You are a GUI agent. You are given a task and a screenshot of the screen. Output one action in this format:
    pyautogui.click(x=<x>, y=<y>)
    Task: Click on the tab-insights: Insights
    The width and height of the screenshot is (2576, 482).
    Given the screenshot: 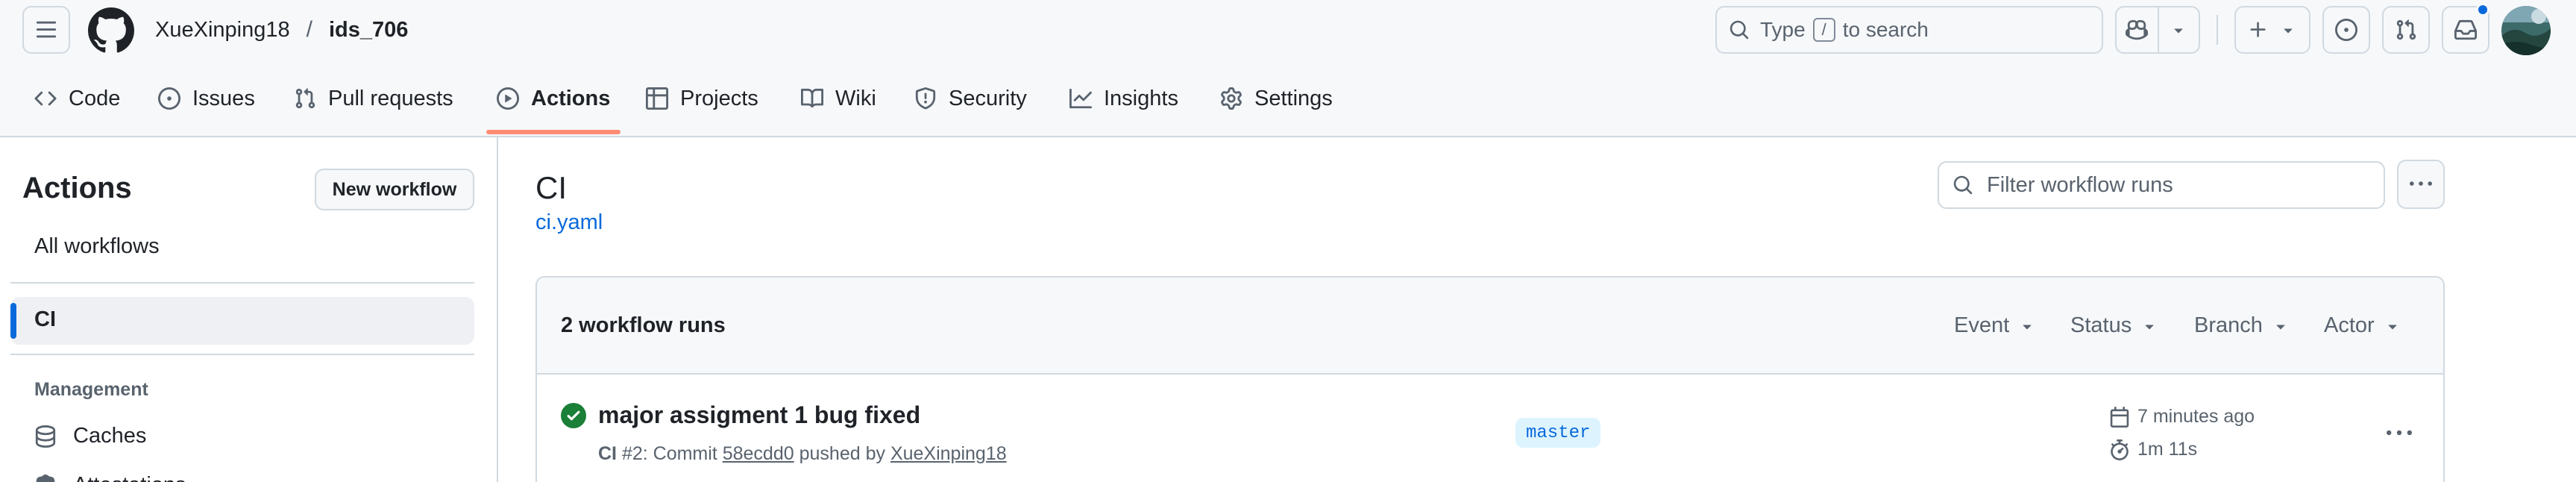 What is the action you would take?
    pyautogui.click(x=1124, y=98)
    